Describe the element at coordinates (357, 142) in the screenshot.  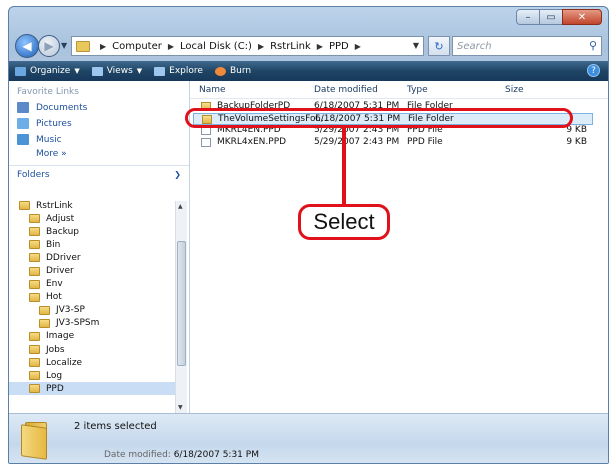
I see `file-date: 5/29/2007 2:43 PM` at that location.